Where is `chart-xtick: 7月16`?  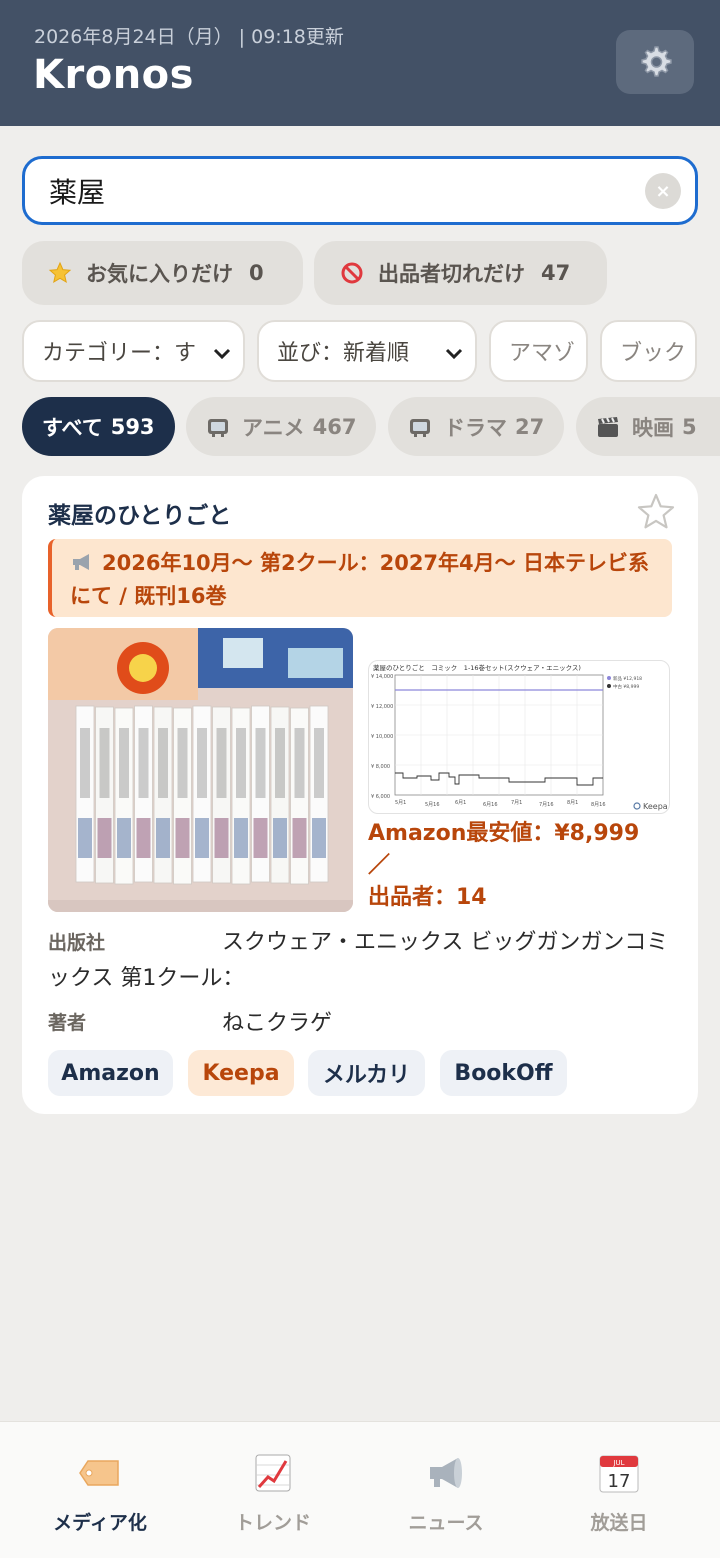
chart-xtick: 7月16 is located at coordinates (546, 805).